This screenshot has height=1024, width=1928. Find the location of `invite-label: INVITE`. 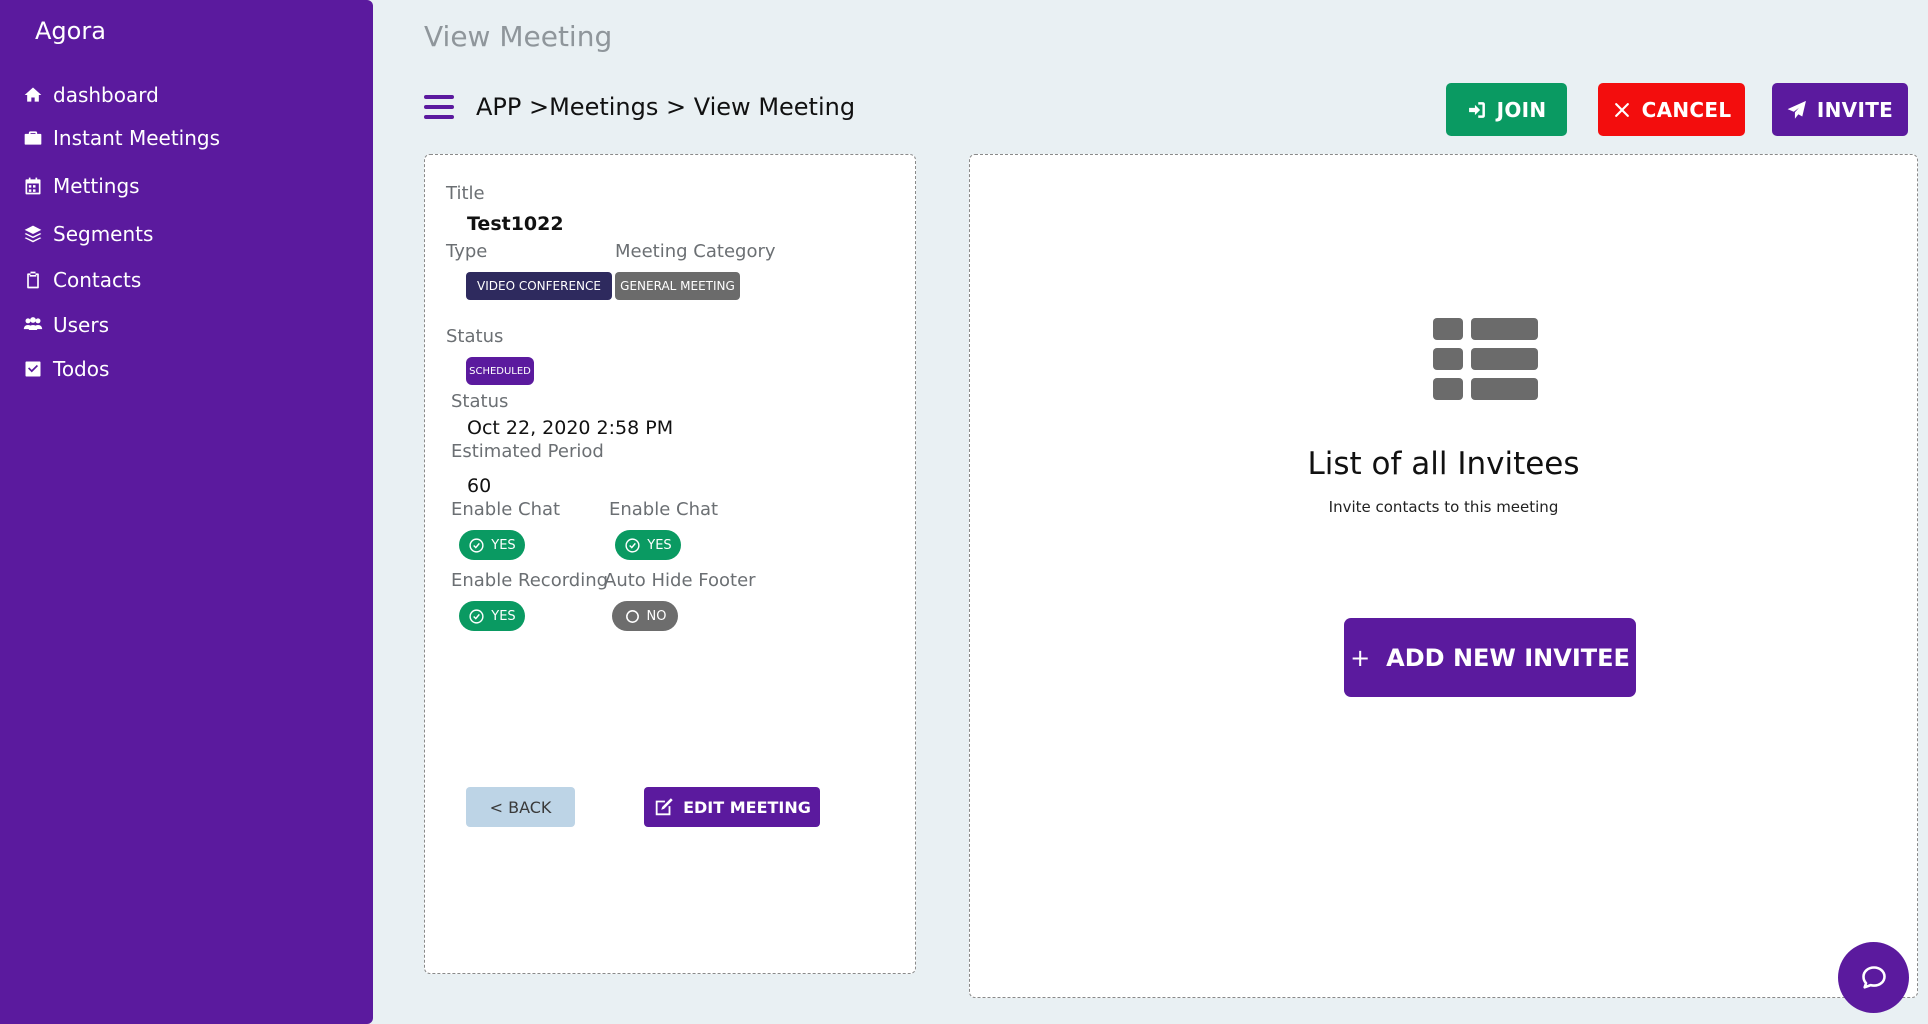

invite-label: INVITE is located at coordinates (1855, 109).